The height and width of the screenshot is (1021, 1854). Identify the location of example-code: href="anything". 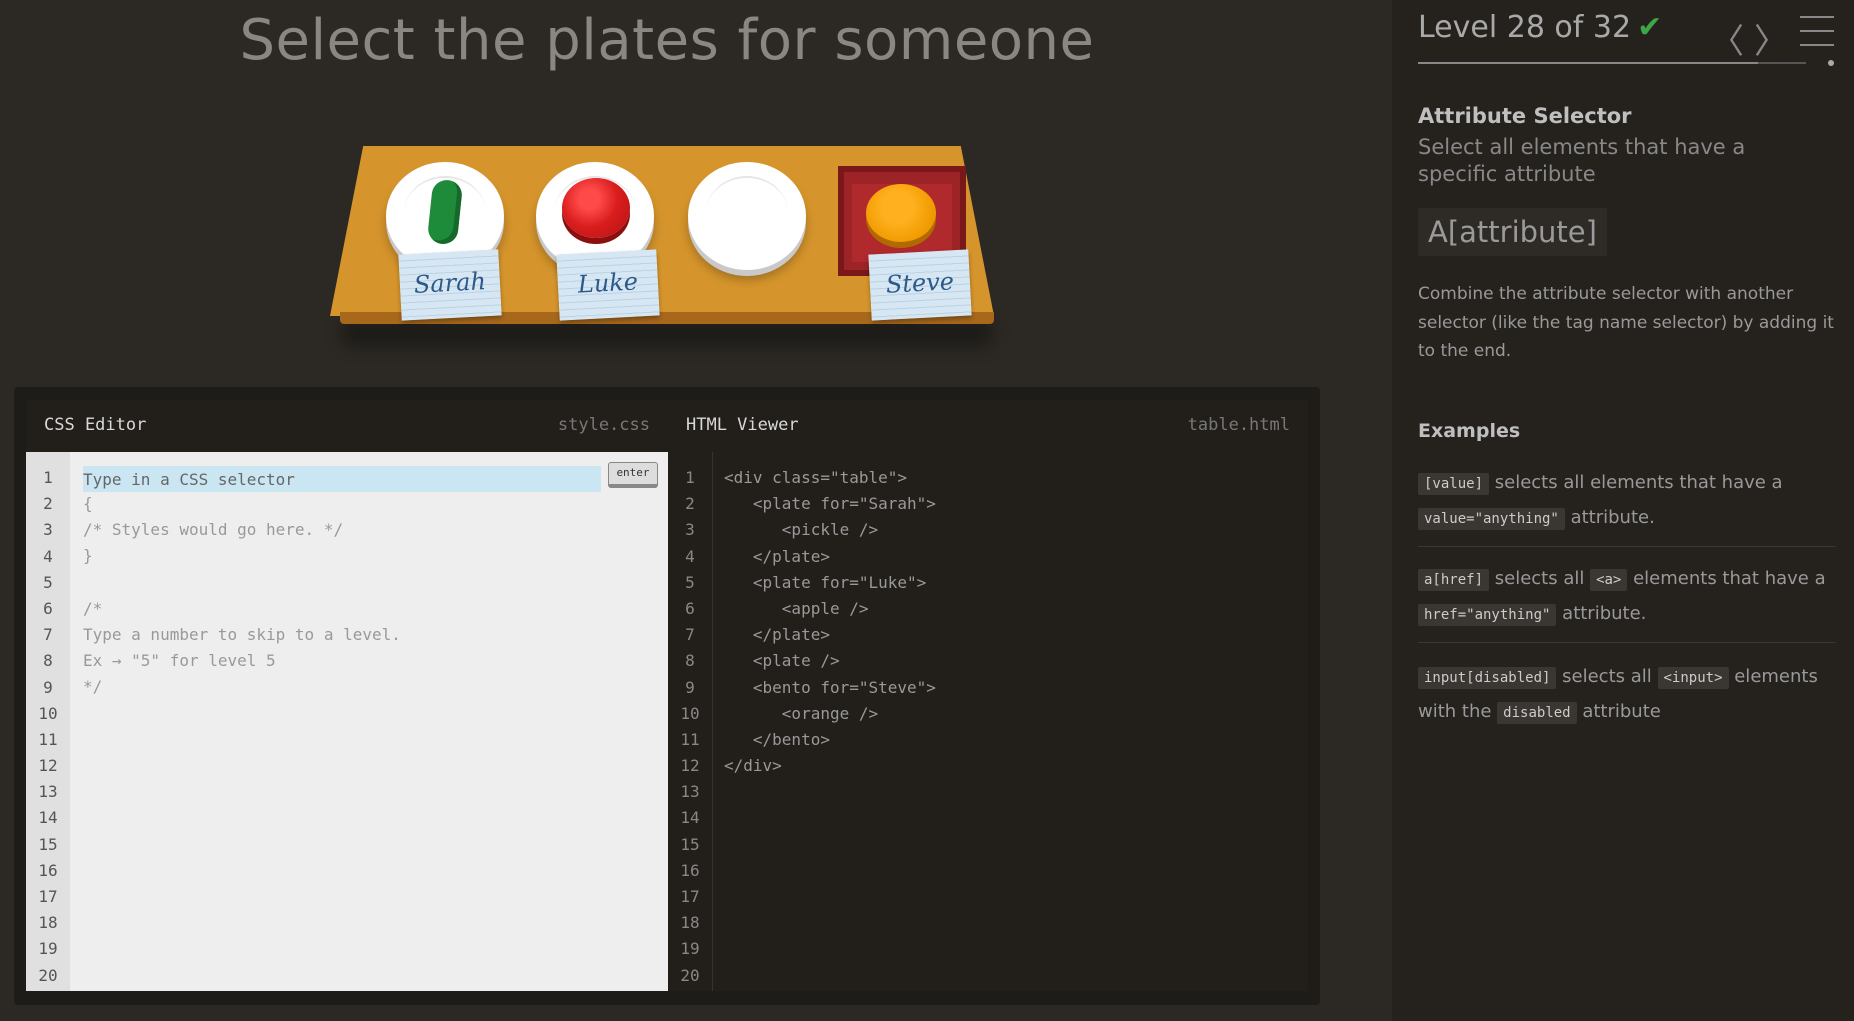
(1487, 615).